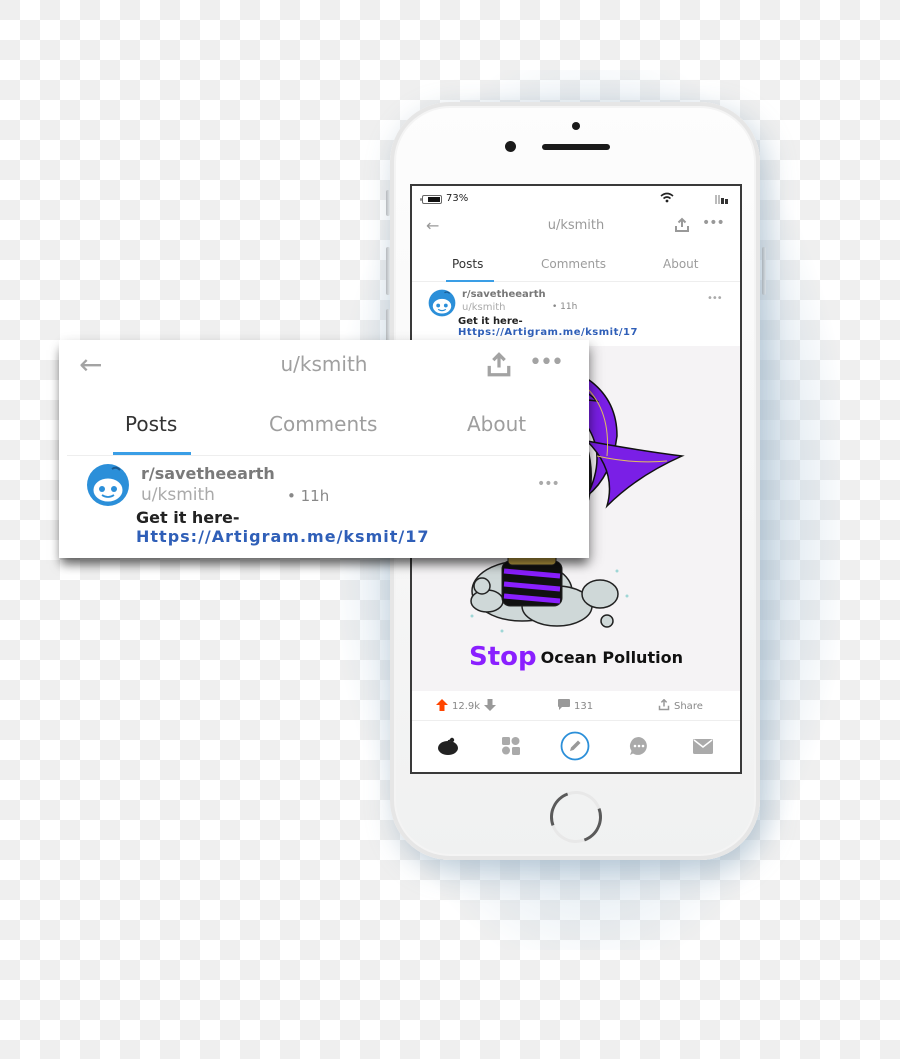  What do you see at coordinates (490, 706) in the screenshot?
I see `downvote-icon` at bounding box center [490, 706].